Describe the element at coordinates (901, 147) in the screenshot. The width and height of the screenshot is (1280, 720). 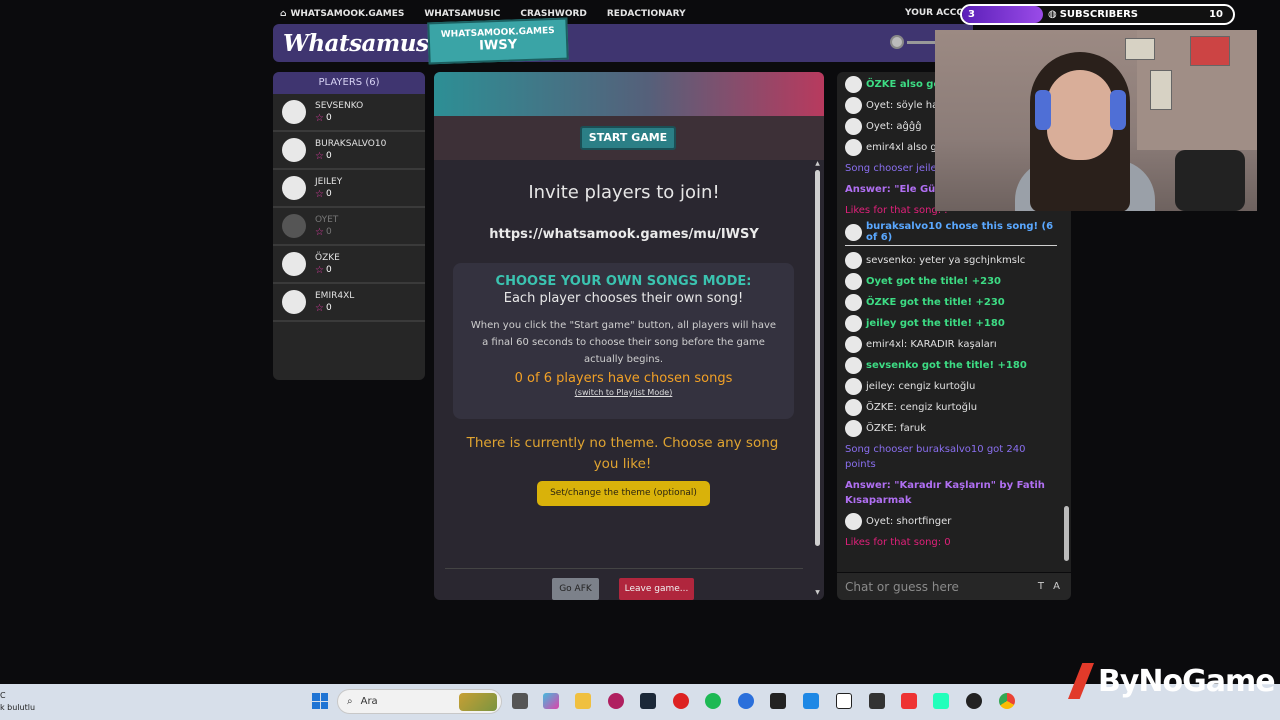
I see `chat-message-text: emir4xl also g` at that location.